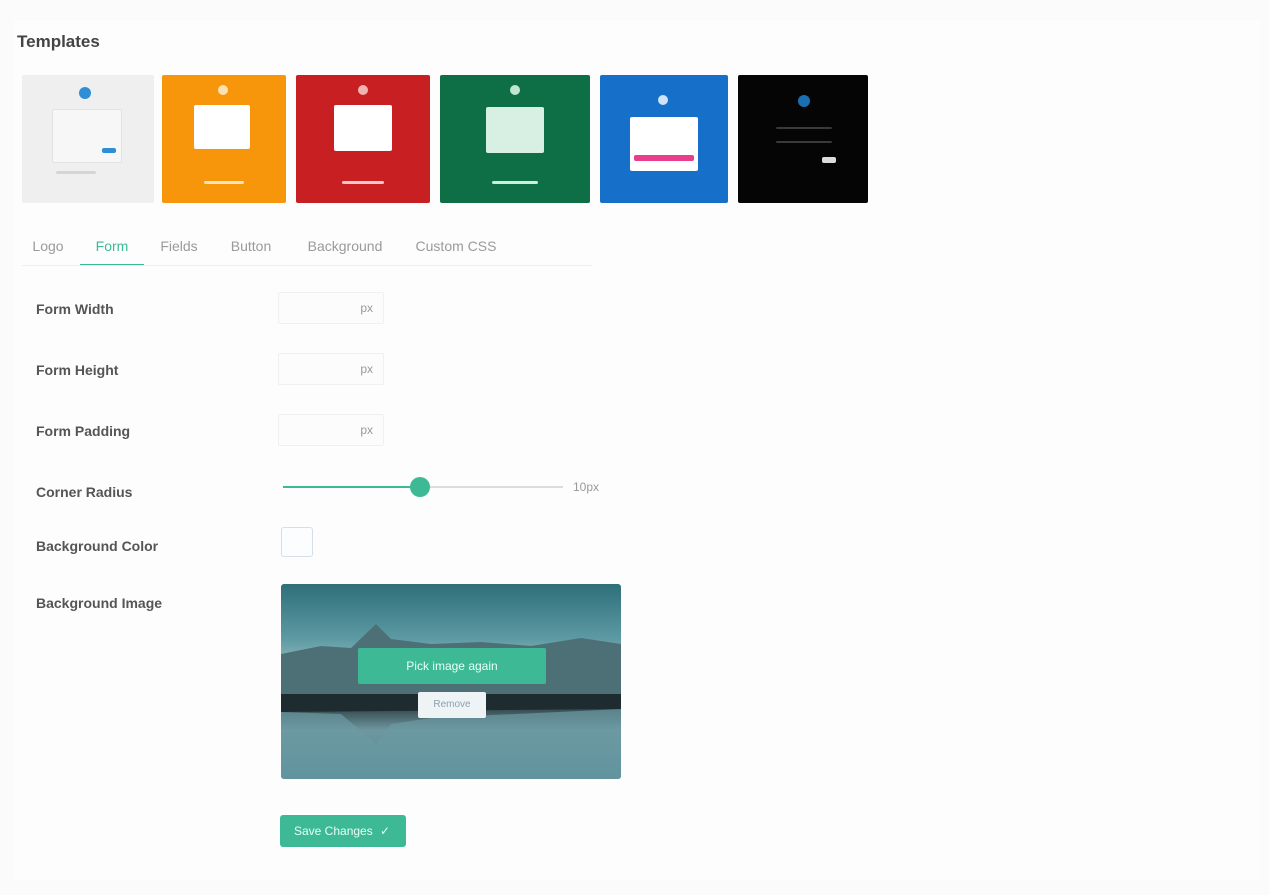 The height and width of the screenshot is (895, 1269). I want to click on form-padding-input: px, so click(331, 430).